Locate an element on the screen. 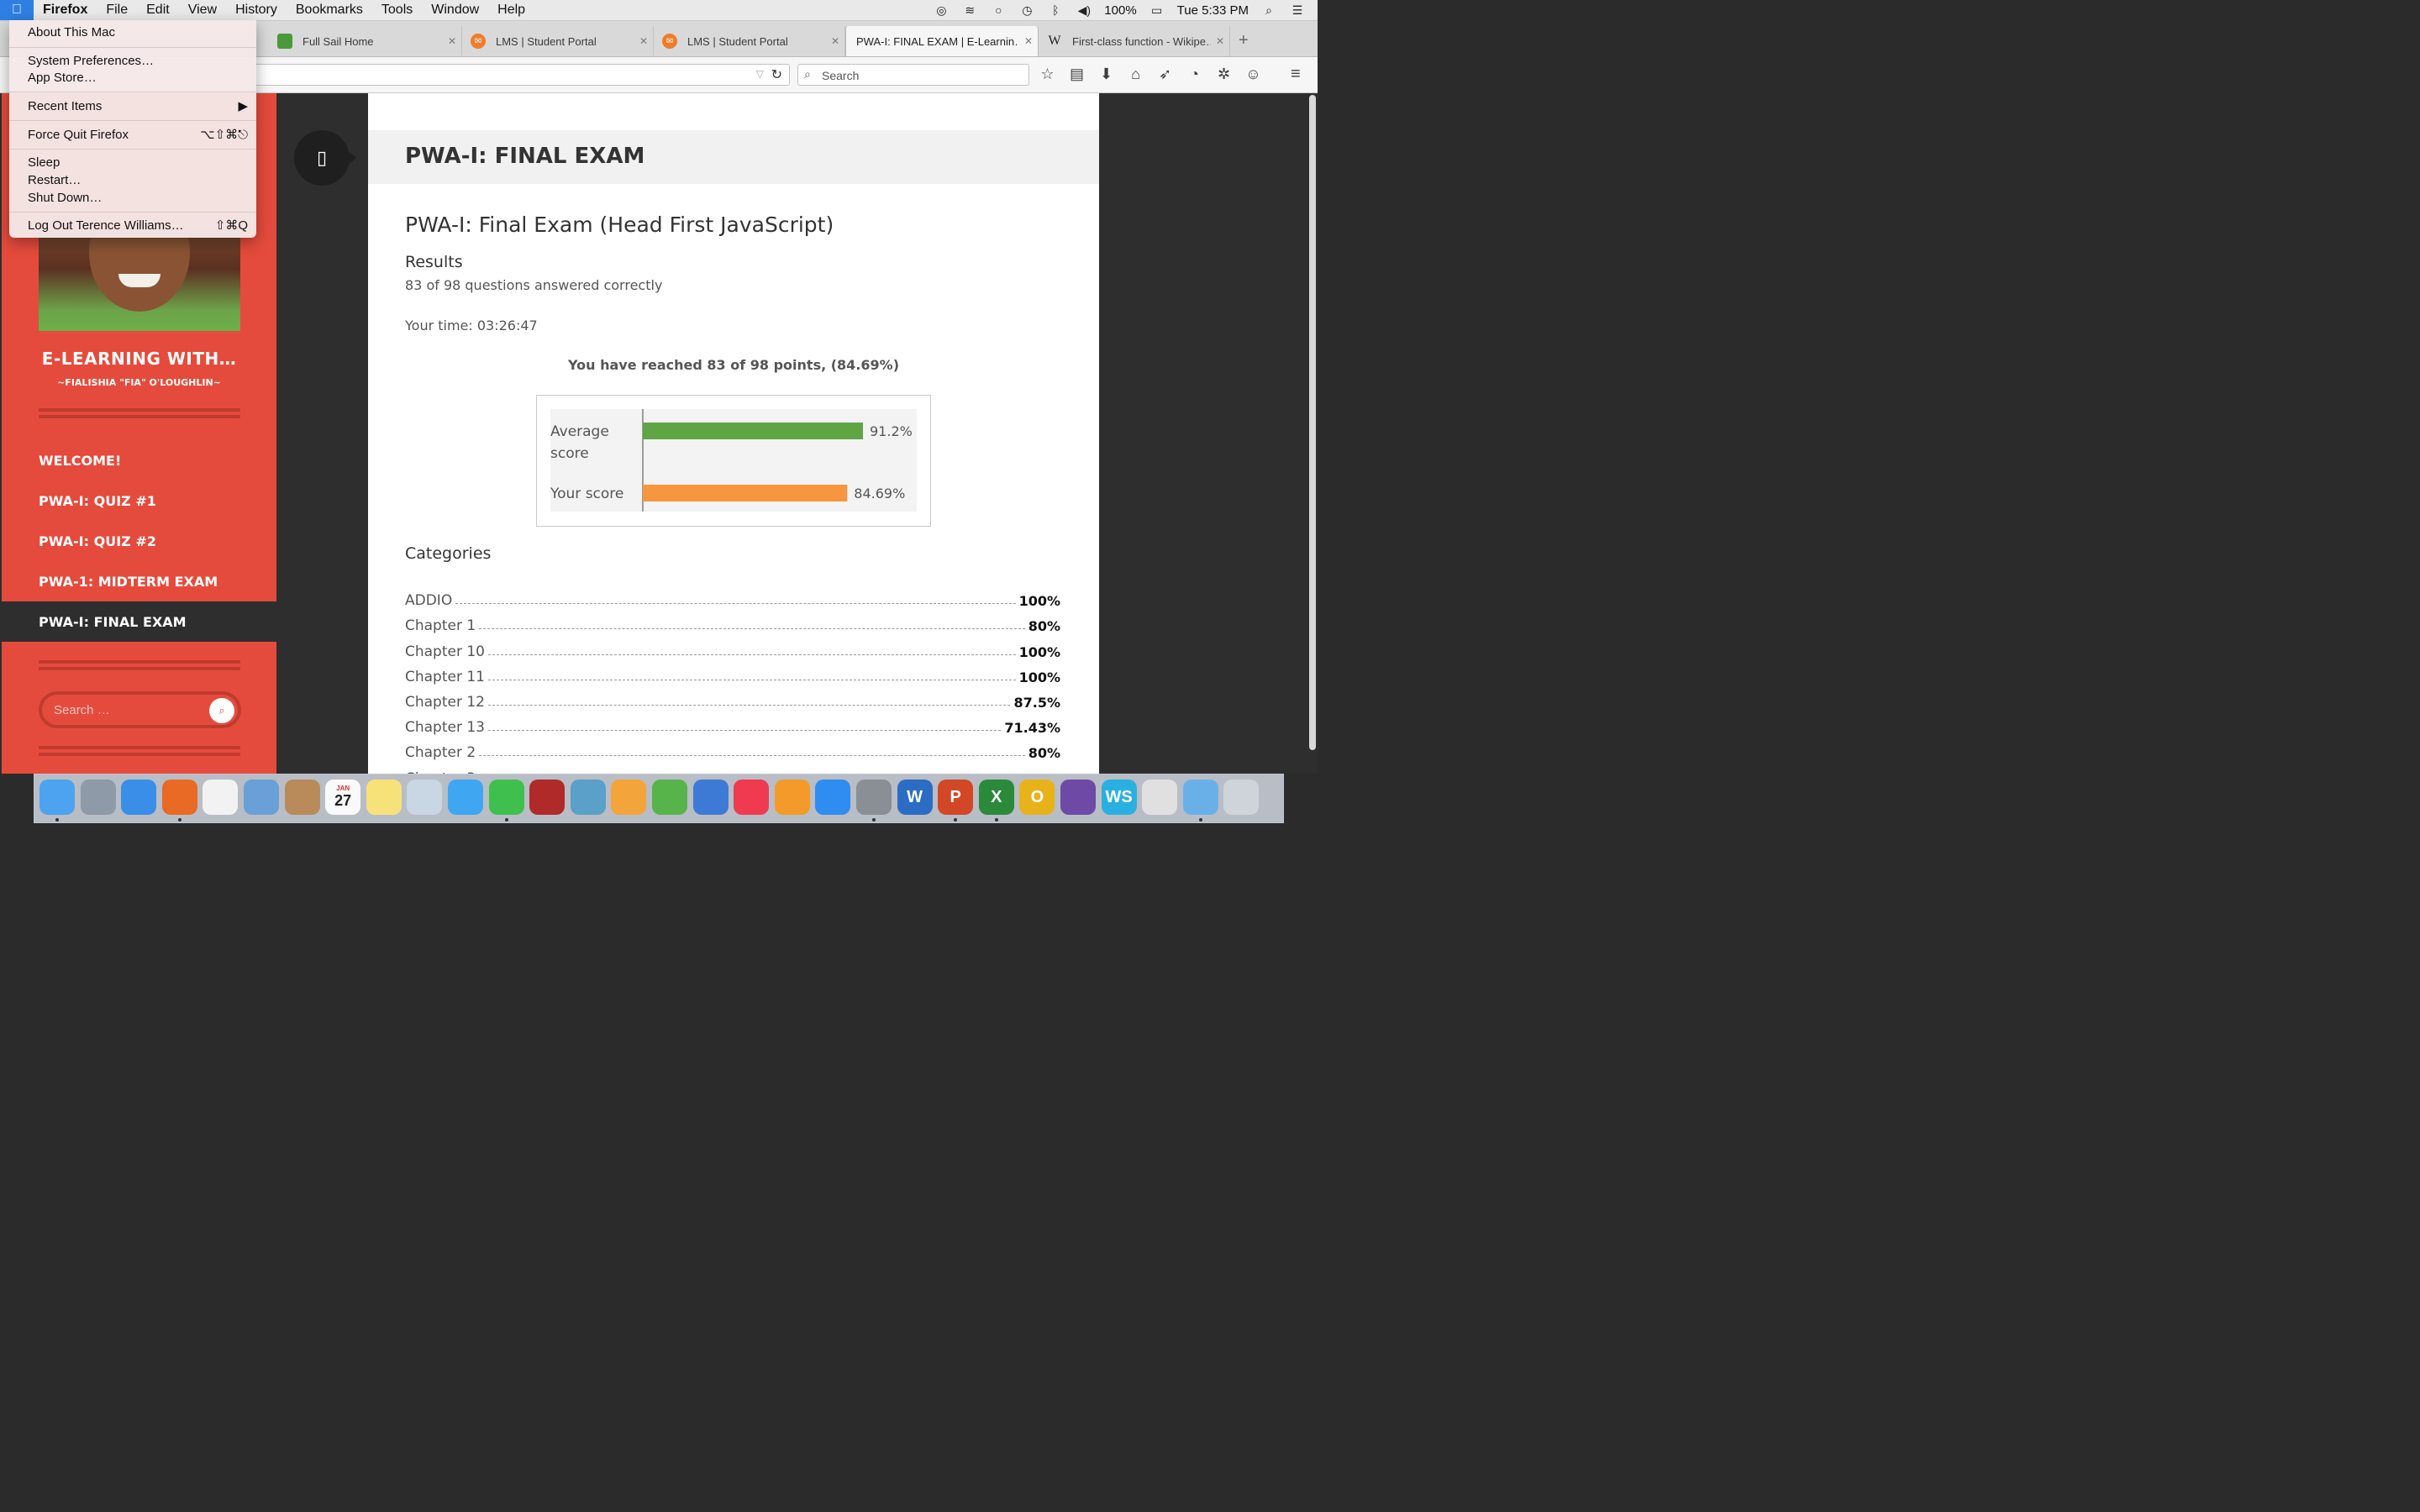  dock-mail-stamp-icon is located at coordinates (261, 797).